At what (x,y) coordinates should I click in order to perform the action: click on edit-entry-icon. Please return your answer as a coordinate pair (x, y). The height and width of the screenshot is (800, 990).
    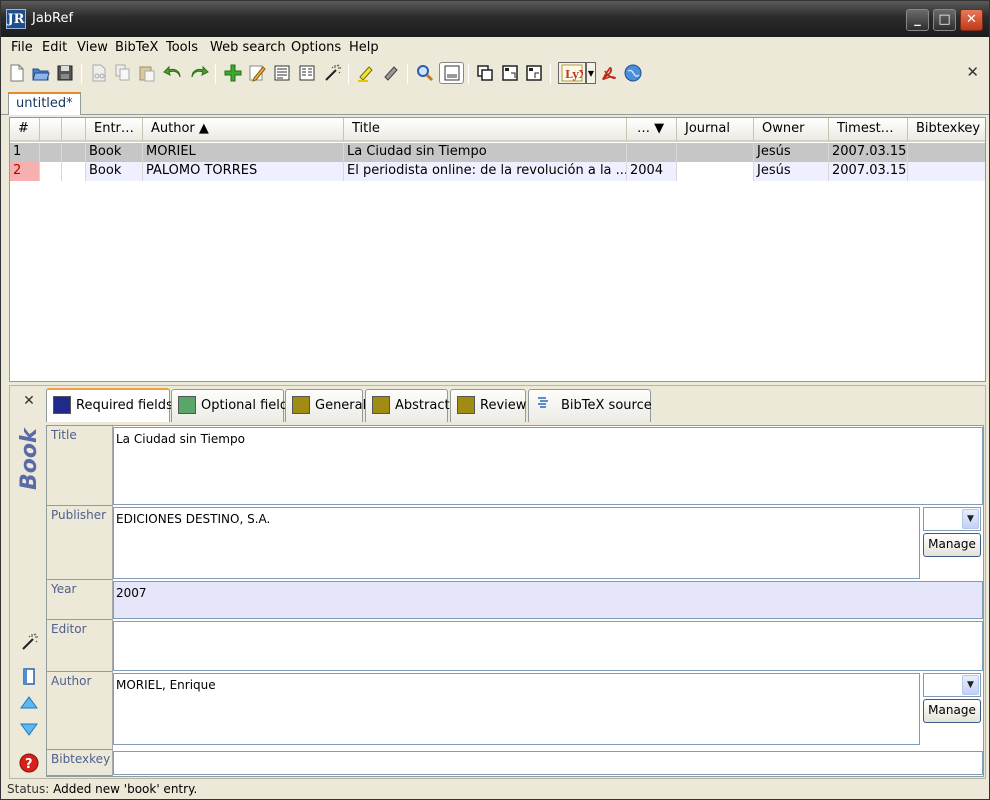
    Looking at the image, I should click on (257, 73).